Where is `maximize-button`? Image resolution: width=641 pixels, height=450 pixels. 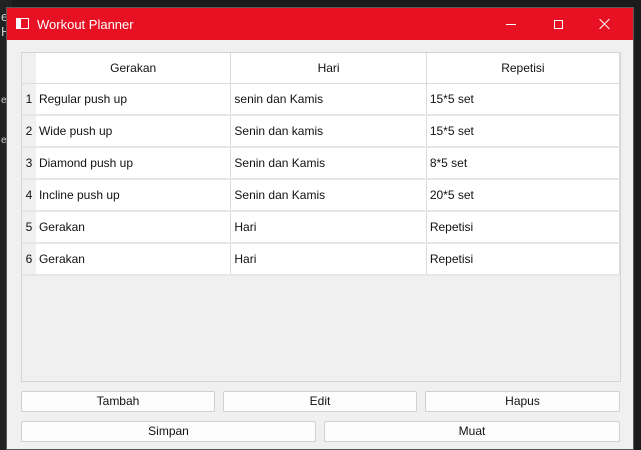 maximize-button is located at coordinates (558, 24).